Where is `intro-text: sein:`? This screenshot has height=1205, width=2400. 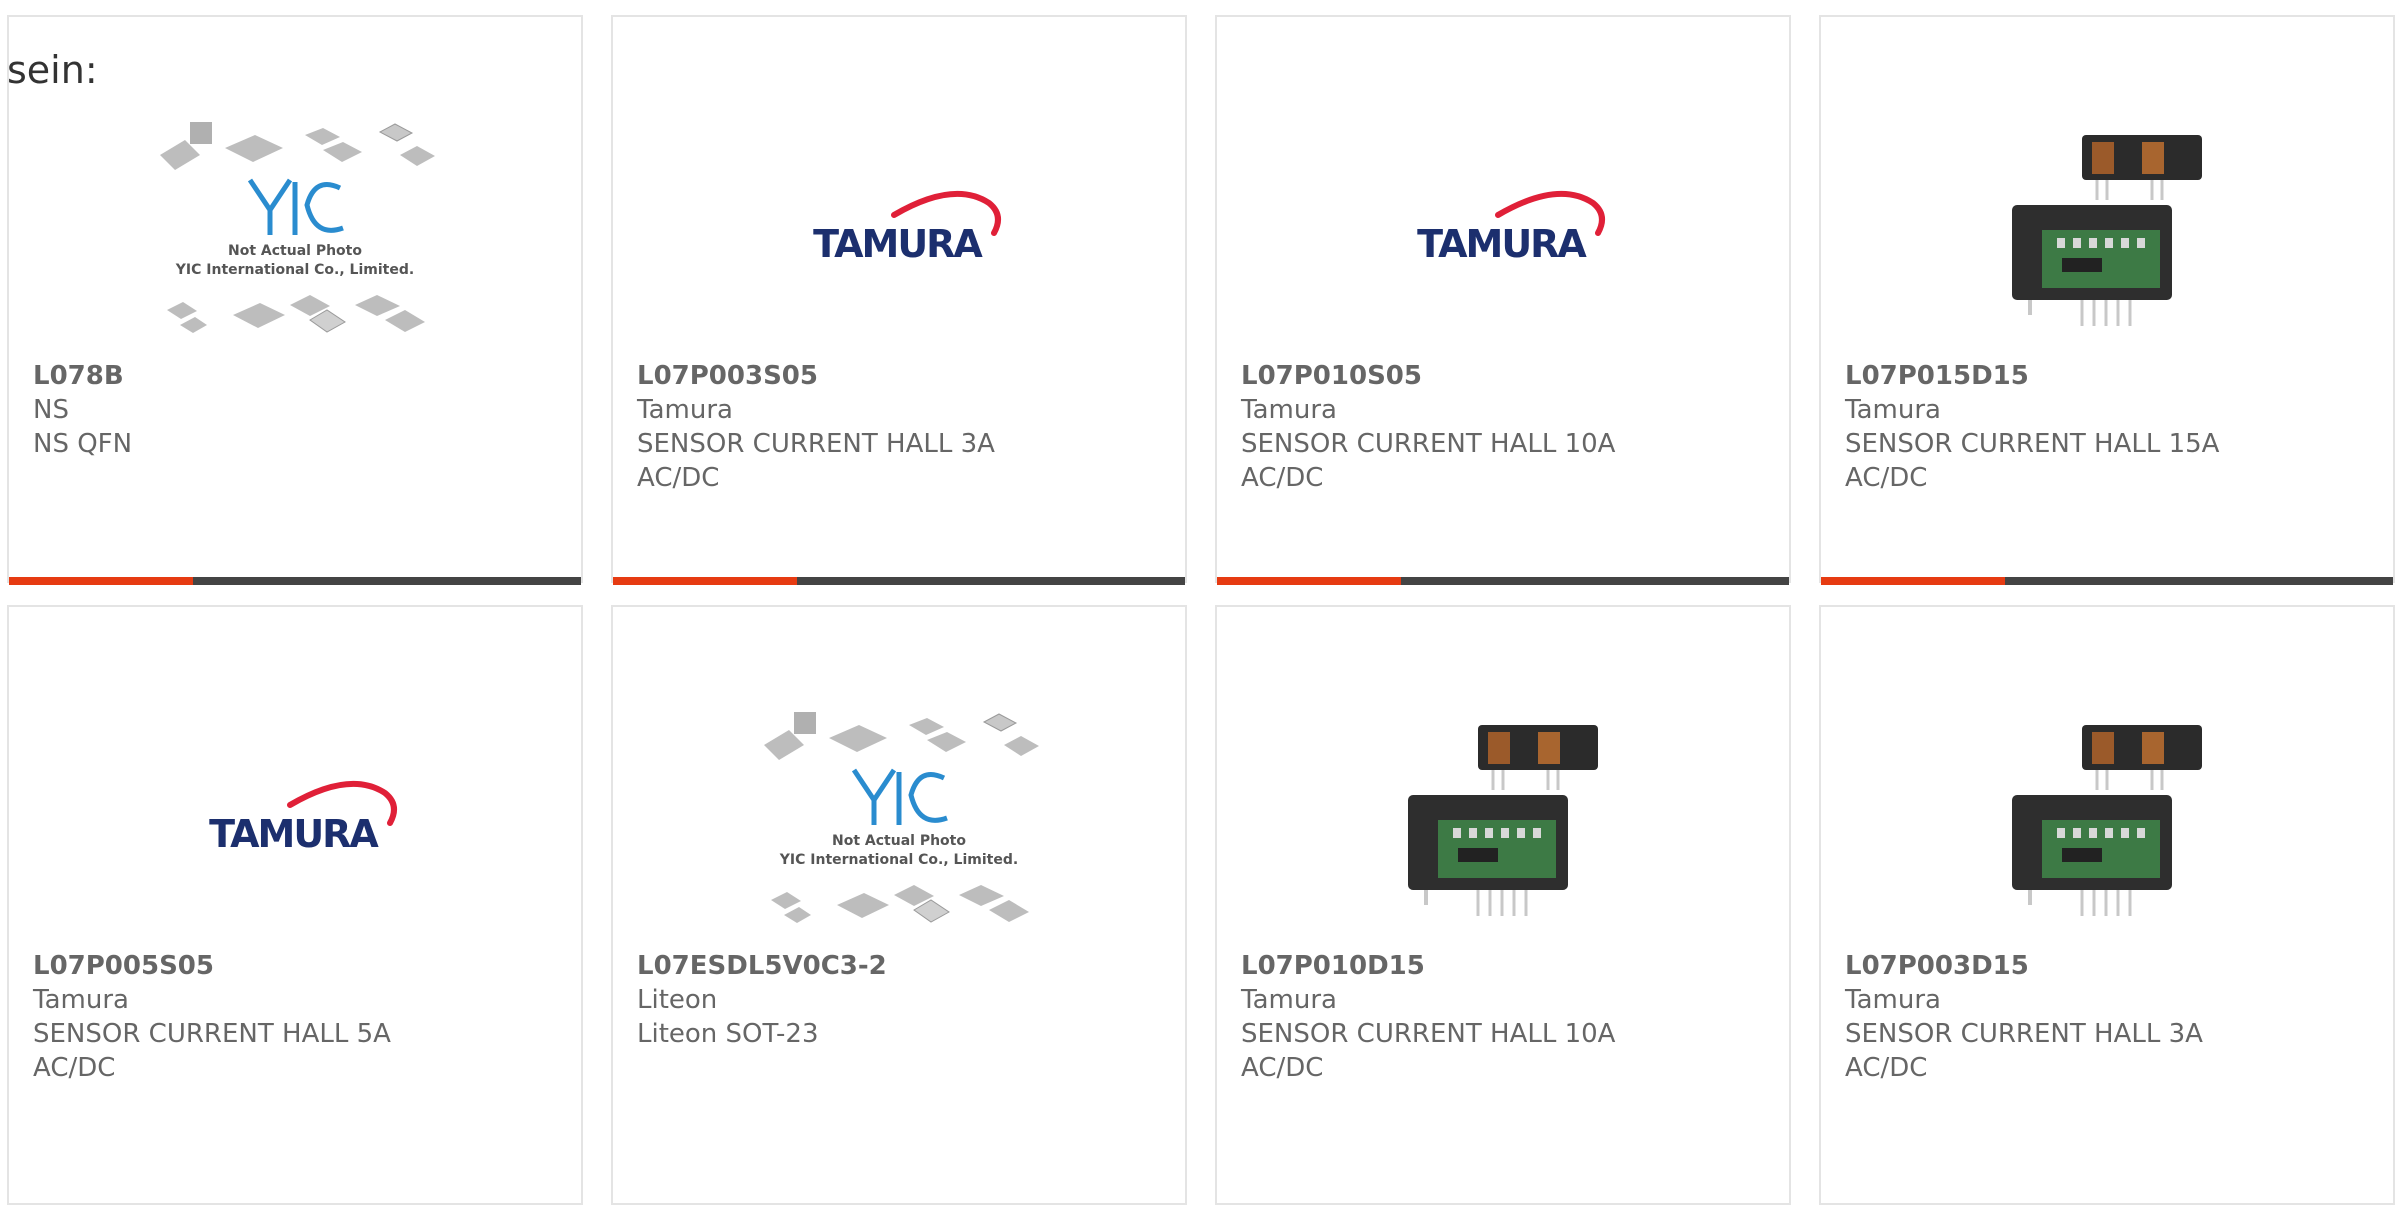
intro-text: sein: is located at coordinates (52, 70).